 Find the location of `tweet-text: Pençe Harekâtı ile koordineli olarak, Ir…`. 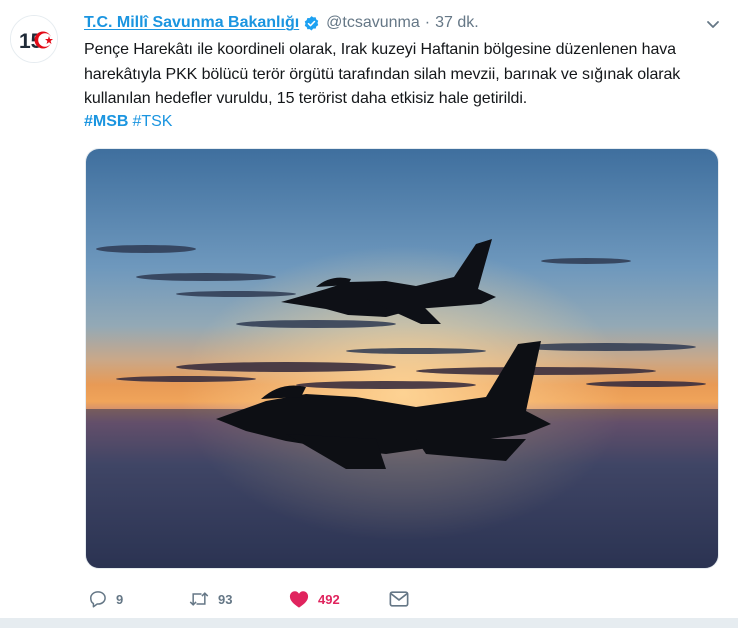

tweet-text: Pençe Harekâtı ile koordineli olarak, Ir… is located at coordinates (382, 74).